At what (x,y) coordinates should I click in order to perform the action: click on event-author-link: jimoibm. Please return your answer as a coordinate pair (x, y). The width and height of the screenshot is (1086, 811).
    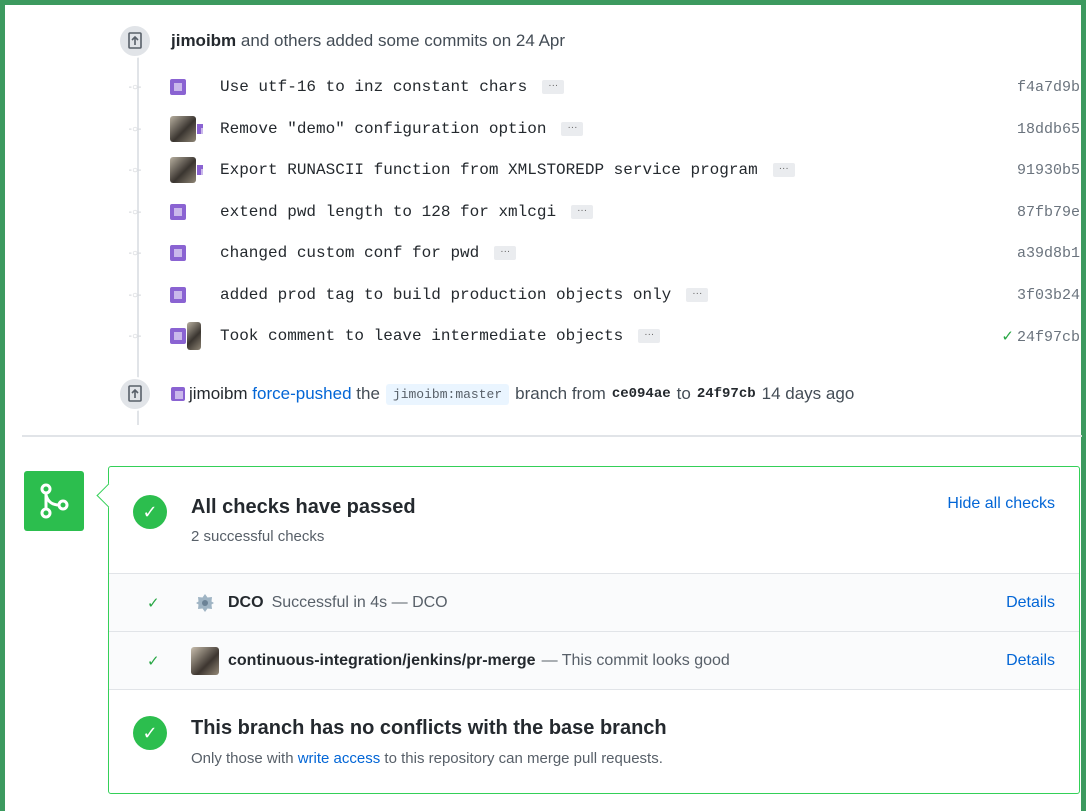
    Looking at the image, I should click on (203, 40).